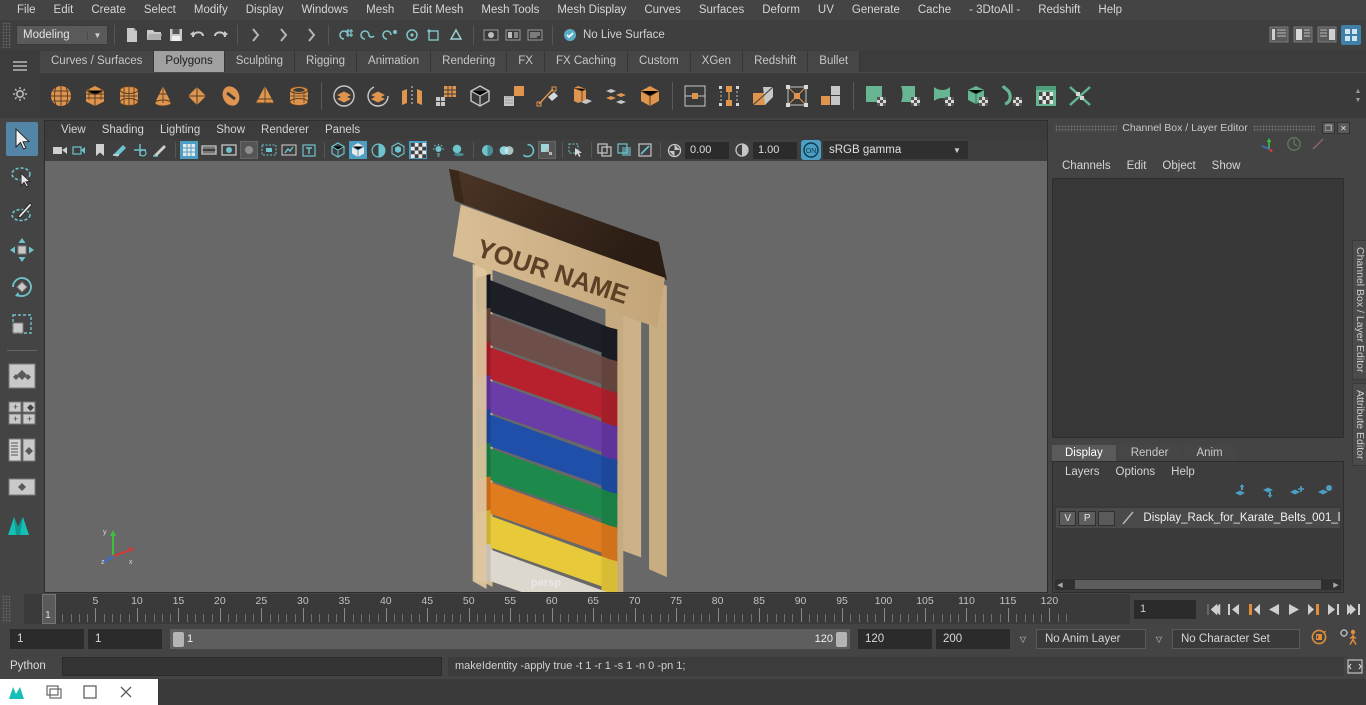 The width and height of the screenshot is (1366, 705). Describe the element at coordinates (729, 96) in the screenshot. I see `shelf-item-target-weld` at that location.